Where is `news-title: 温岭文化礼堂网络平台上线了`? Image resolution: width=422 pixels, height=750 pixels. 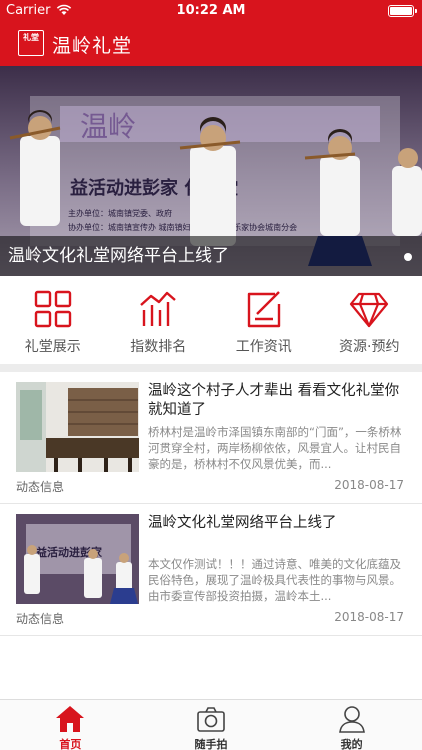 news-title: 温岭文化礼堂网络平台上线了 is located at coordinates (278, 523).